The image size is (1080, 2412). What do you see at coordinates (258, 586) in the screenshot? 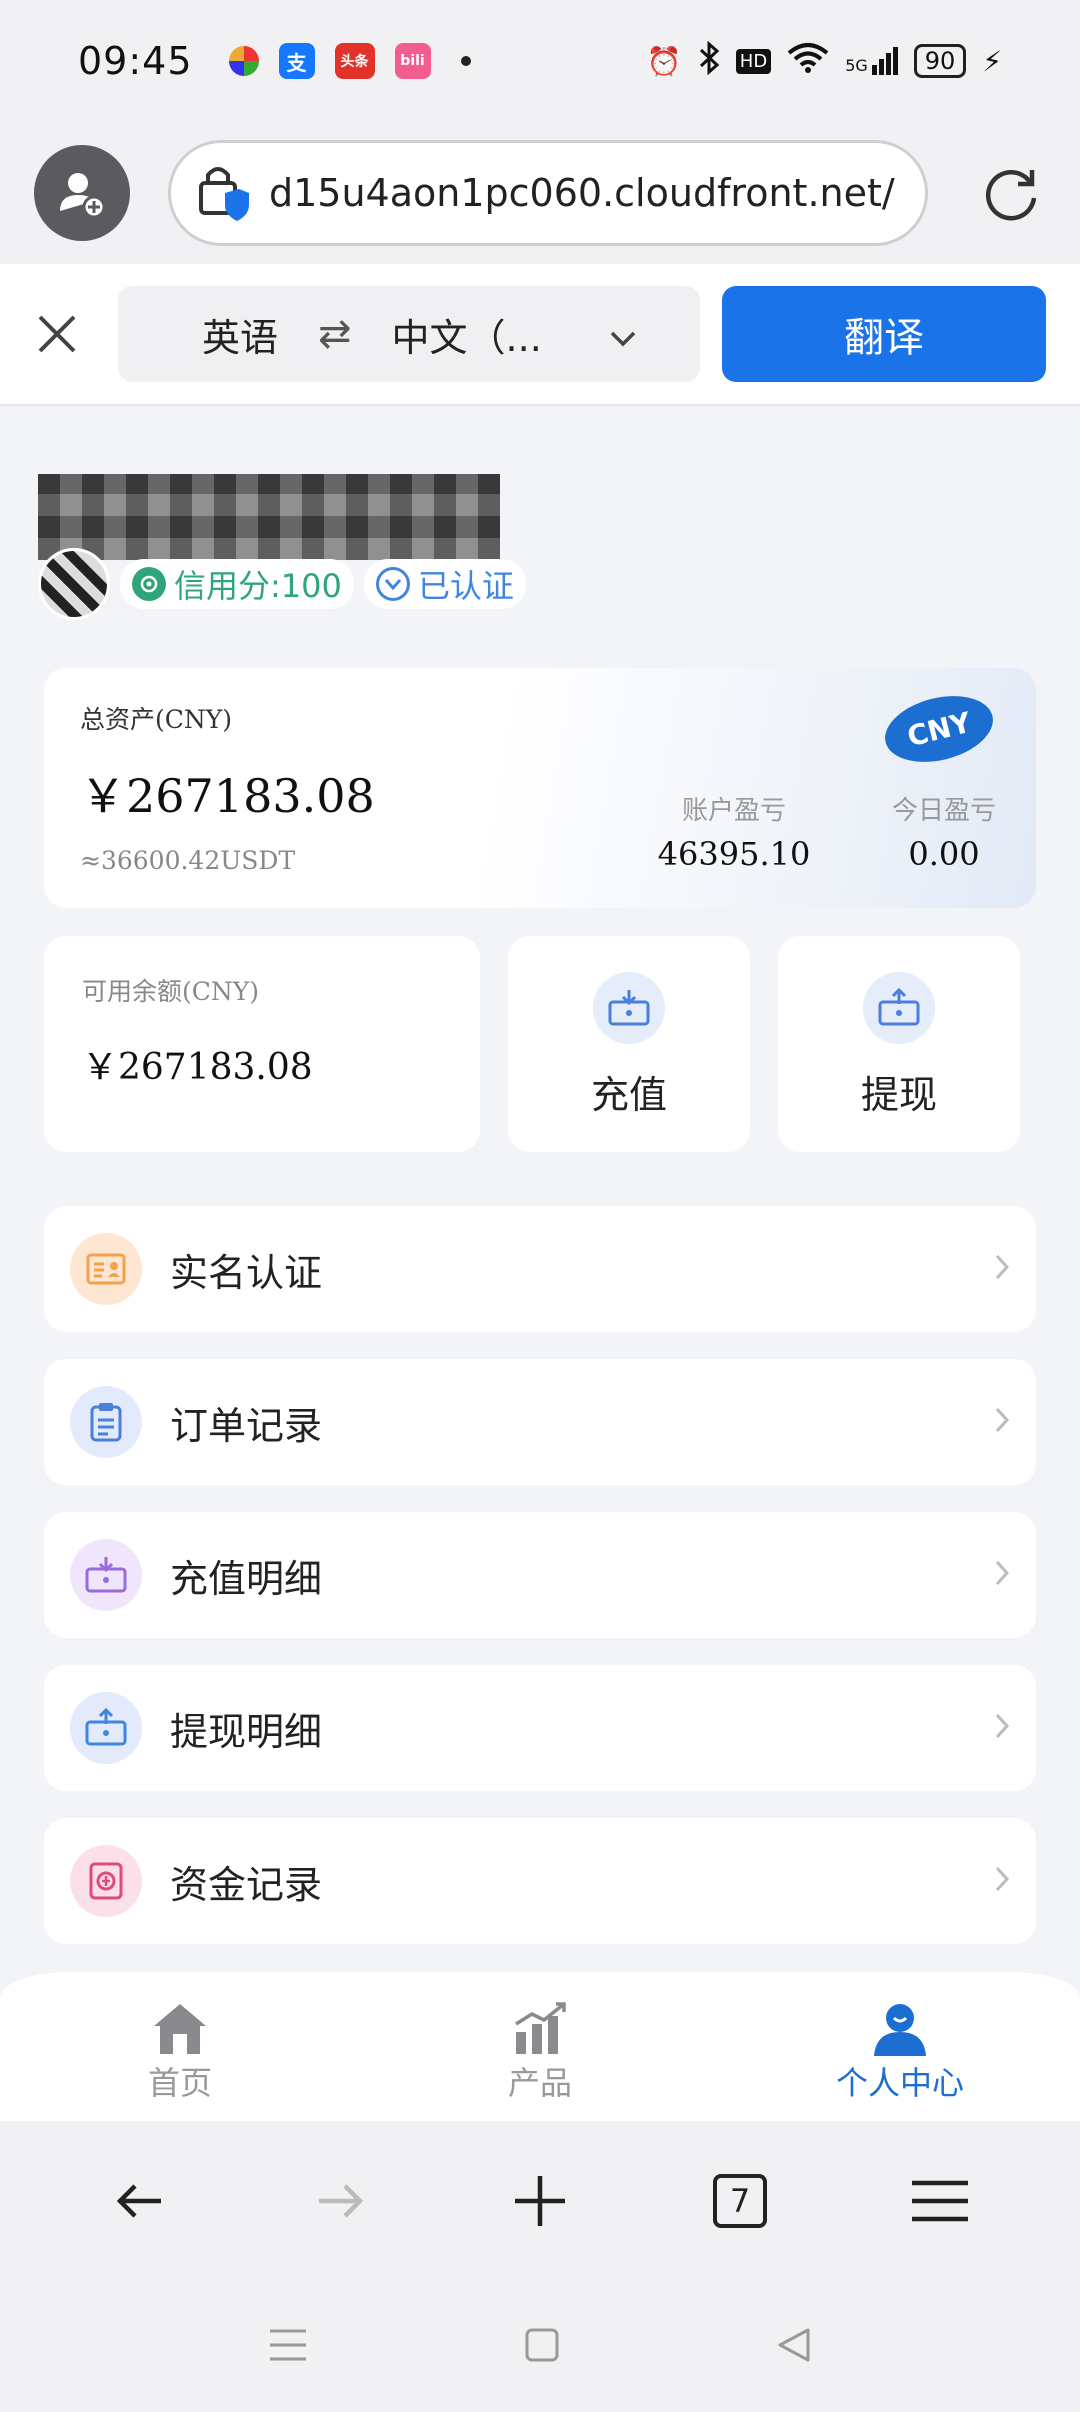
I see `credit-score-text: 信用分:100` at bounding box center [258, 586].